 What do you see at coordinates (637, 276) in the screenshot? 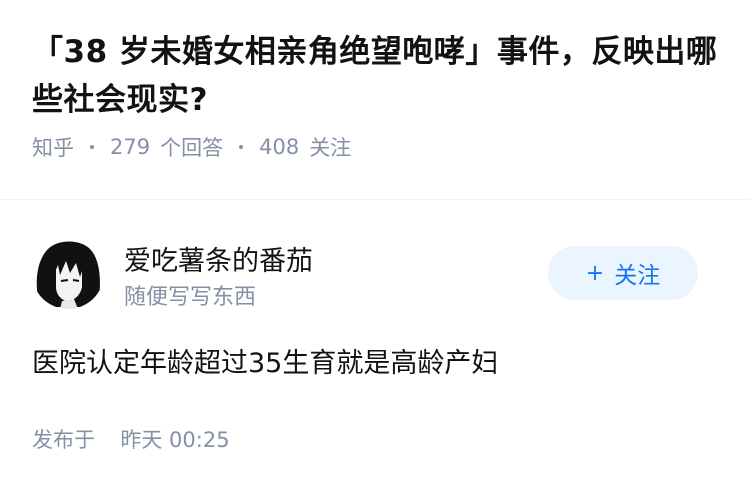
I see `follow-button-label: 关注` at bounding box center [637, 276].